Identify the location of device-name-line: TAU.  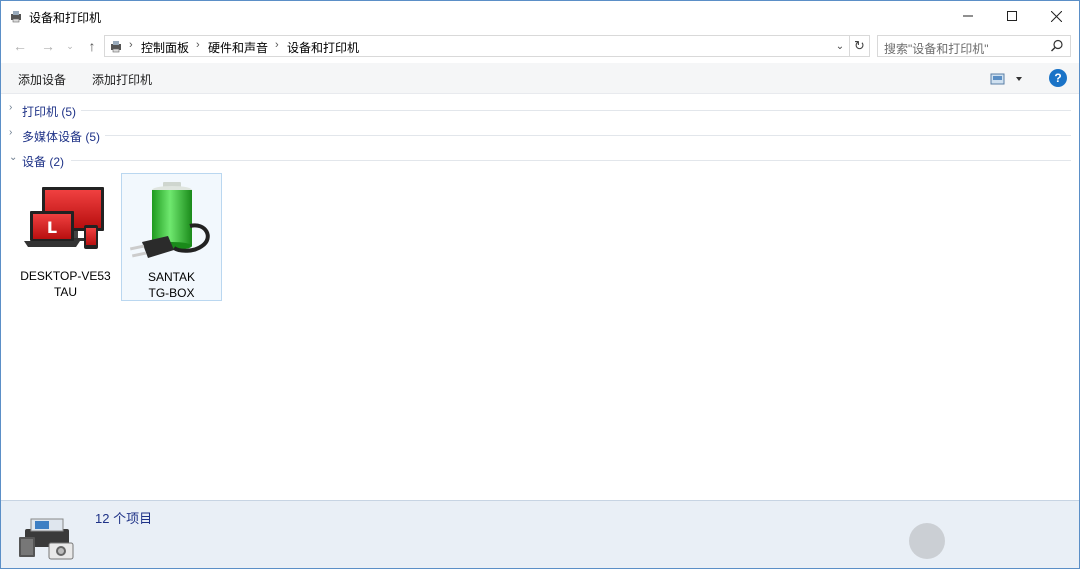
(65, 292).